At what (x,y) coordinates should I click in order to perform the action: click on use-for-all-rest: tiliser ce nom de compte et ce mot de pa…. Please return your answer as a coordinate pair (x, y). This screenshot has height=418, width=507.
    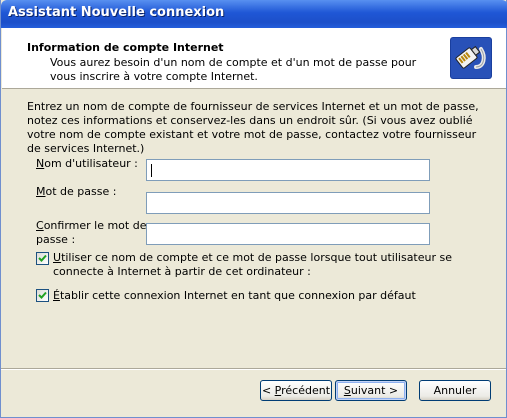
    Looking at the image, I should click on (253, 264).